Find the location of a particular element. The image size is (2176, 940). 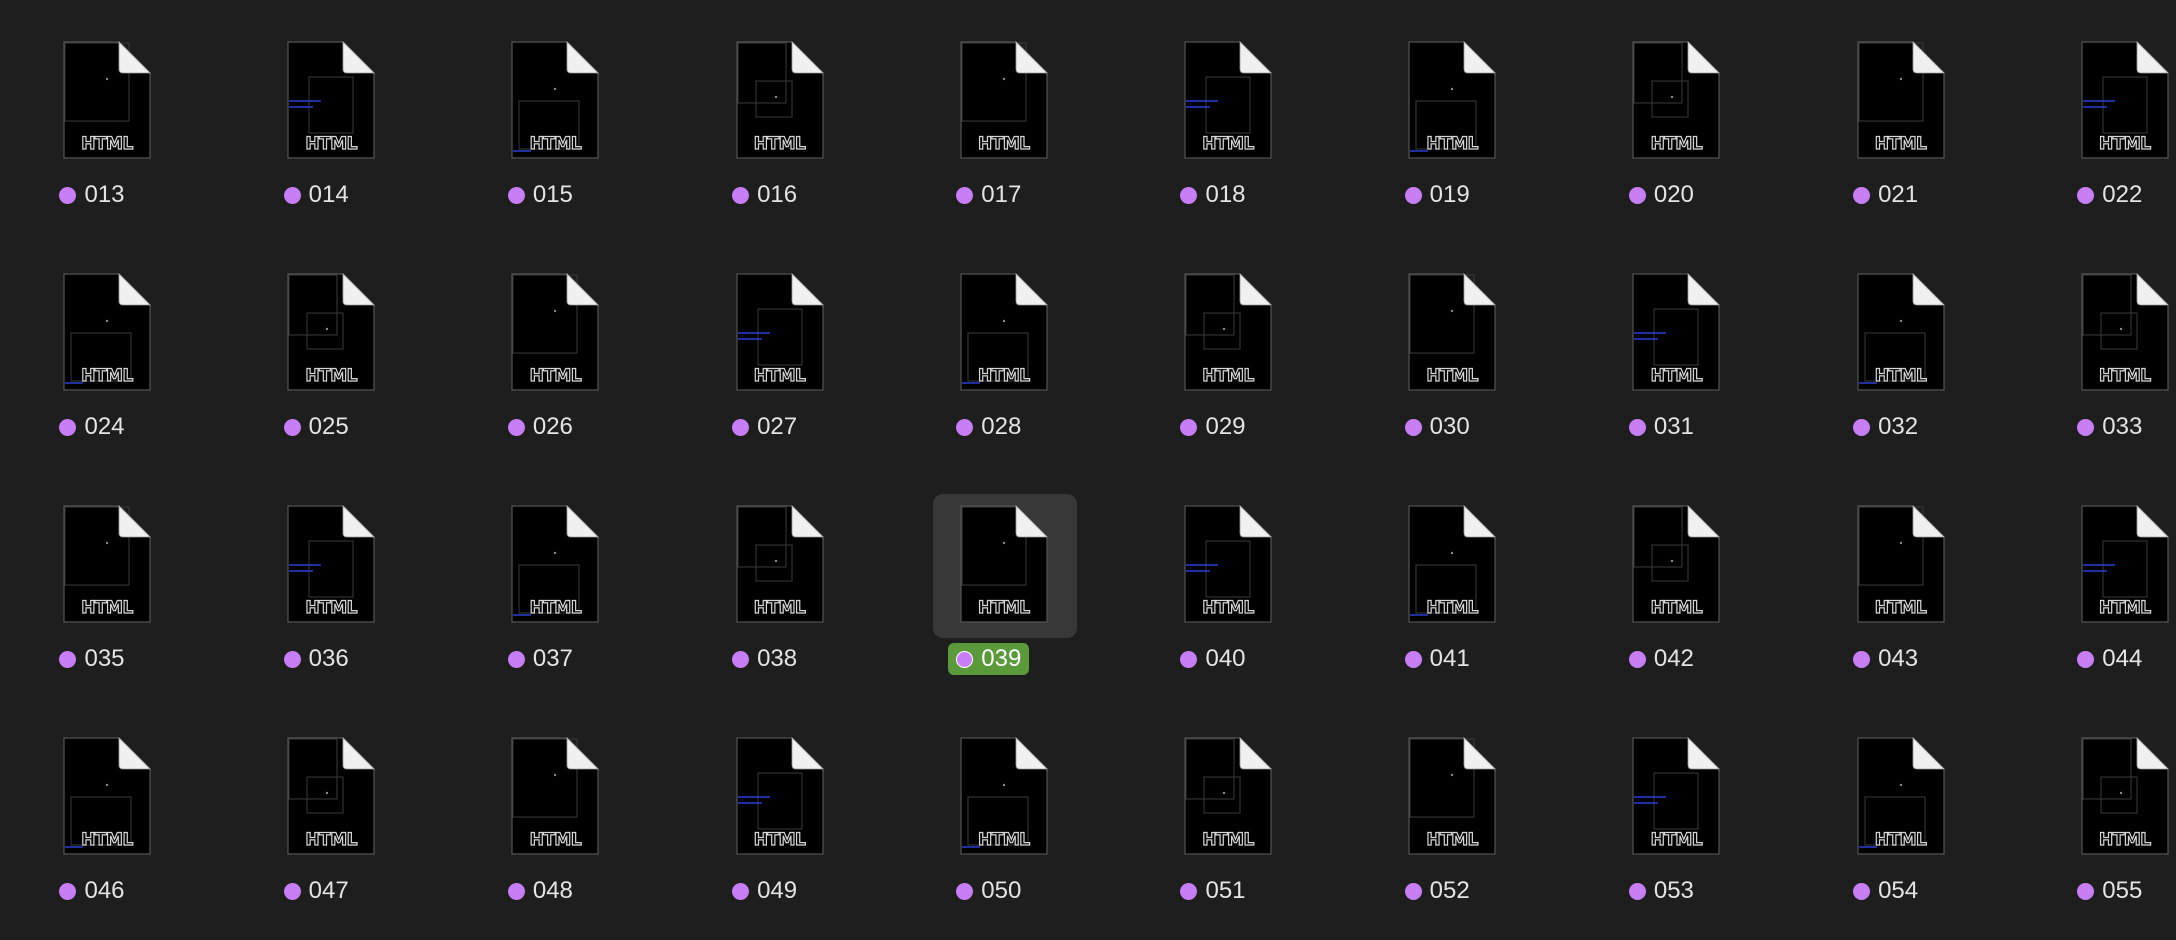

file-name-label: 013 is located at coordinates (91, 195).